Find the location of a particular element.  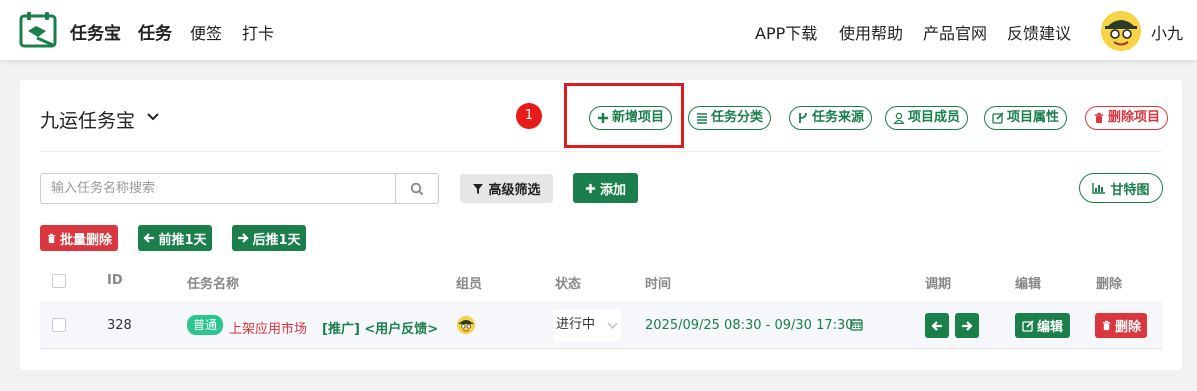

gantt-chart-button: 甘特图 is located at coordinates (1121, 188).